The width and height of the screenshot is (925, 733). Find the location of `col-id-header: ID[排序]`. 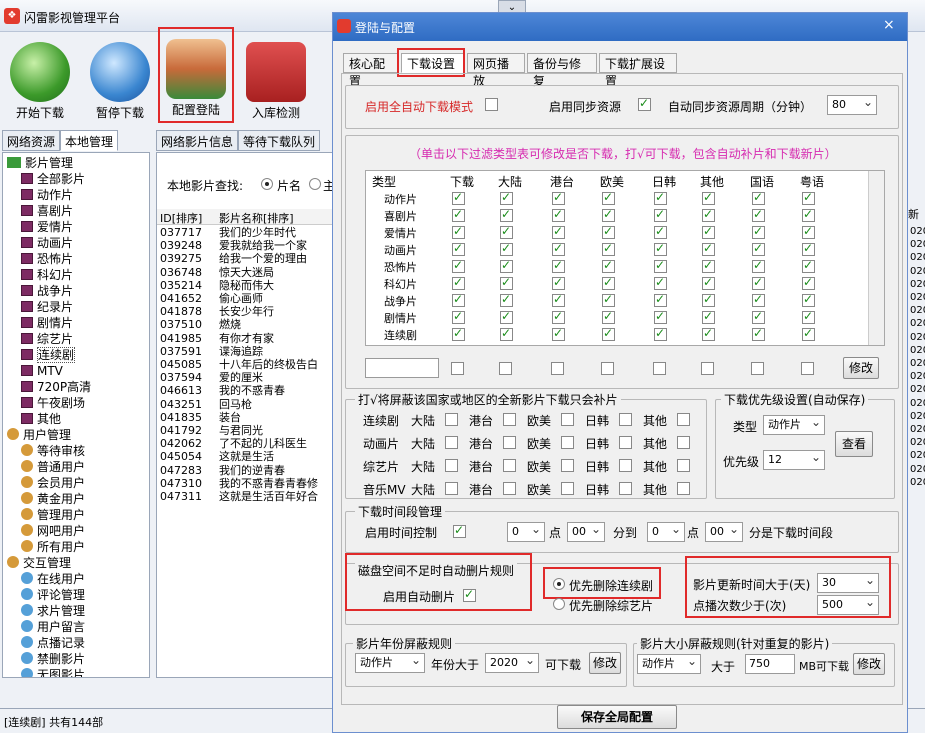

col-id-header: ID[排序] is located at coordinates (181, 218).